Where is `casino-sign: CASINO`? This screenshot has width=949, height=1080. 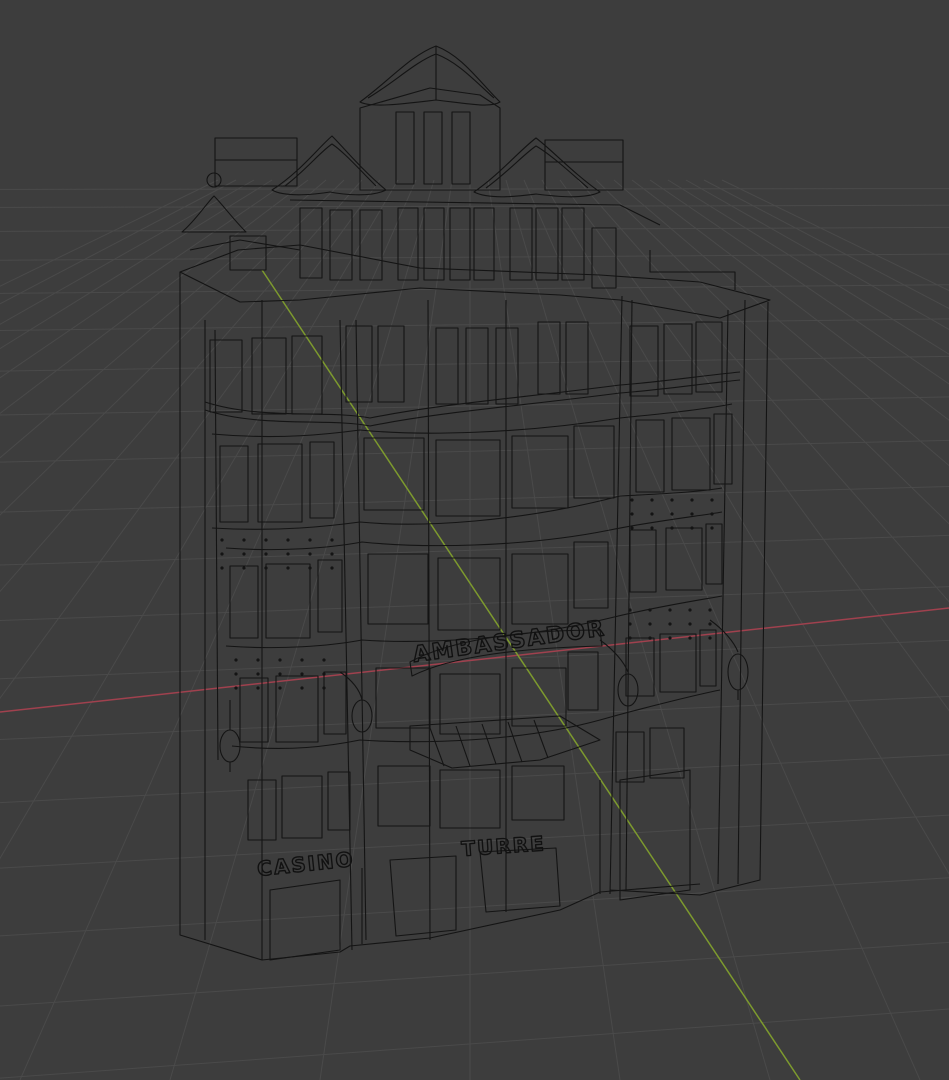
casino-sign: CASINO is located at coordinates (306, 864).